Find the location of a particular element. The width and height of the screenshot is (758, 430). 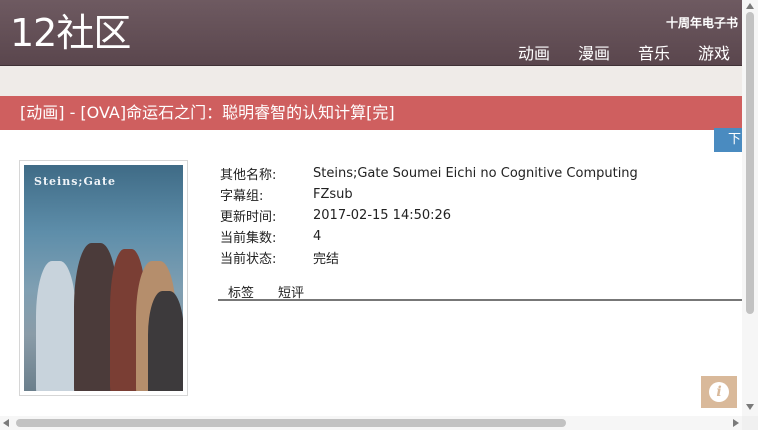

info-value: FZsub is located at coordinates (333, 194).